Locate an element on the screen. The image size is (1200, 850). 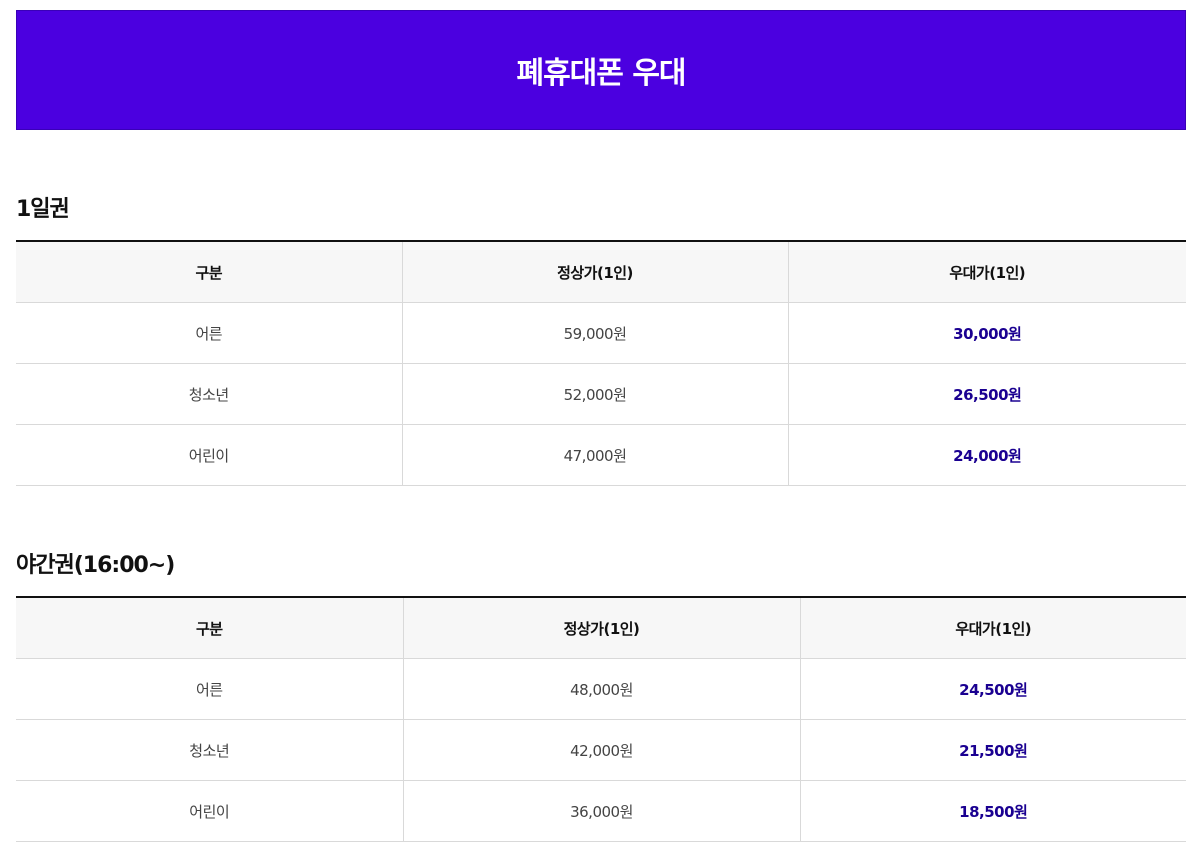
table-row: 청소년 42,000원 21,500원 is located at coordinates (601, 750).